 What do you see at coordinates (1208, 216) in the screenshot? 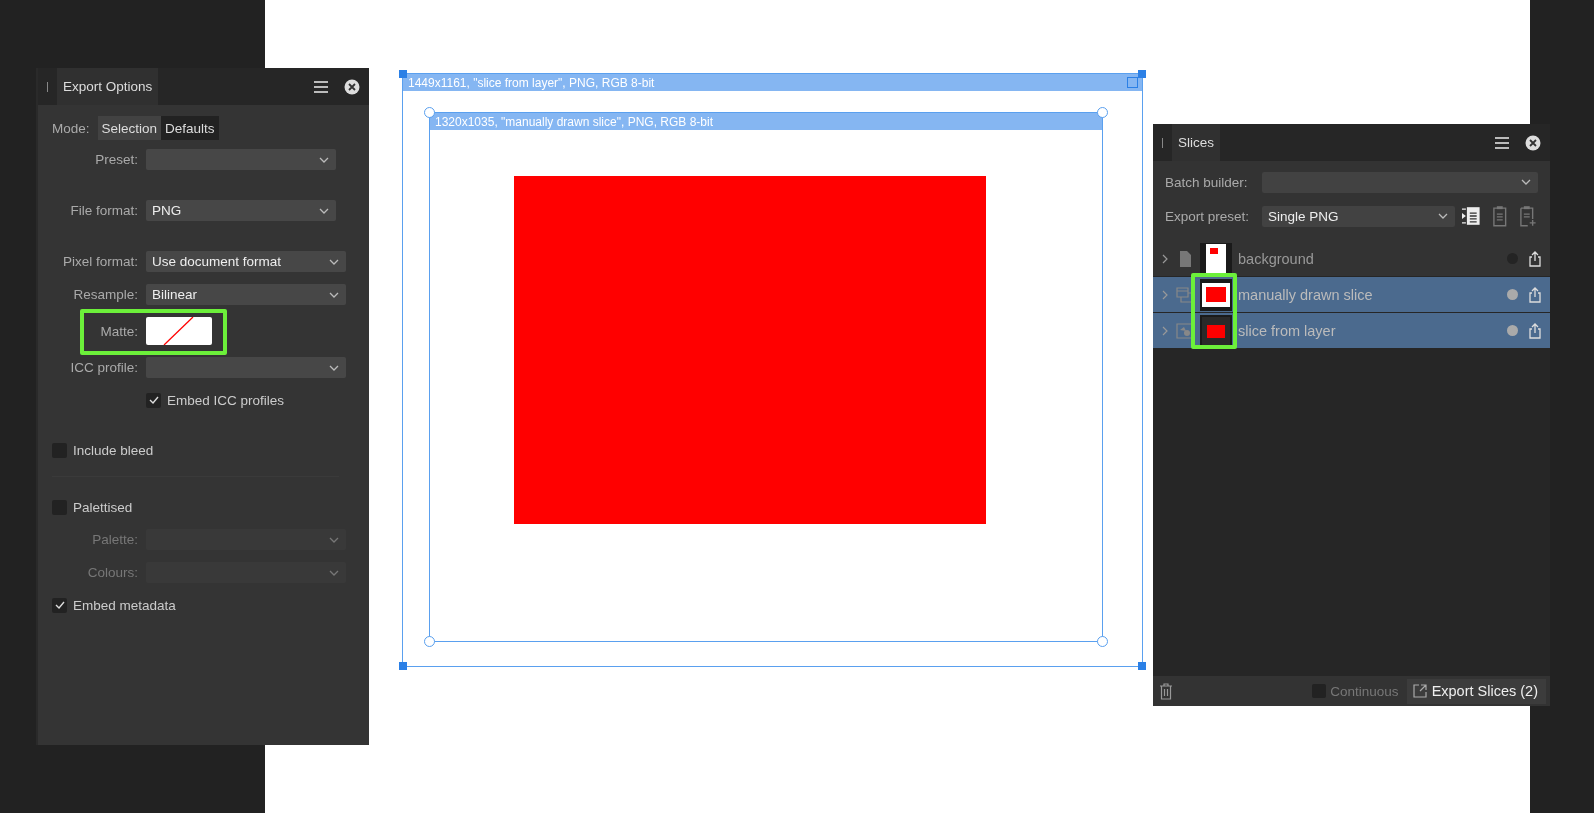
I see `field-label: Export preset:` at bounding box center [1208, 216].